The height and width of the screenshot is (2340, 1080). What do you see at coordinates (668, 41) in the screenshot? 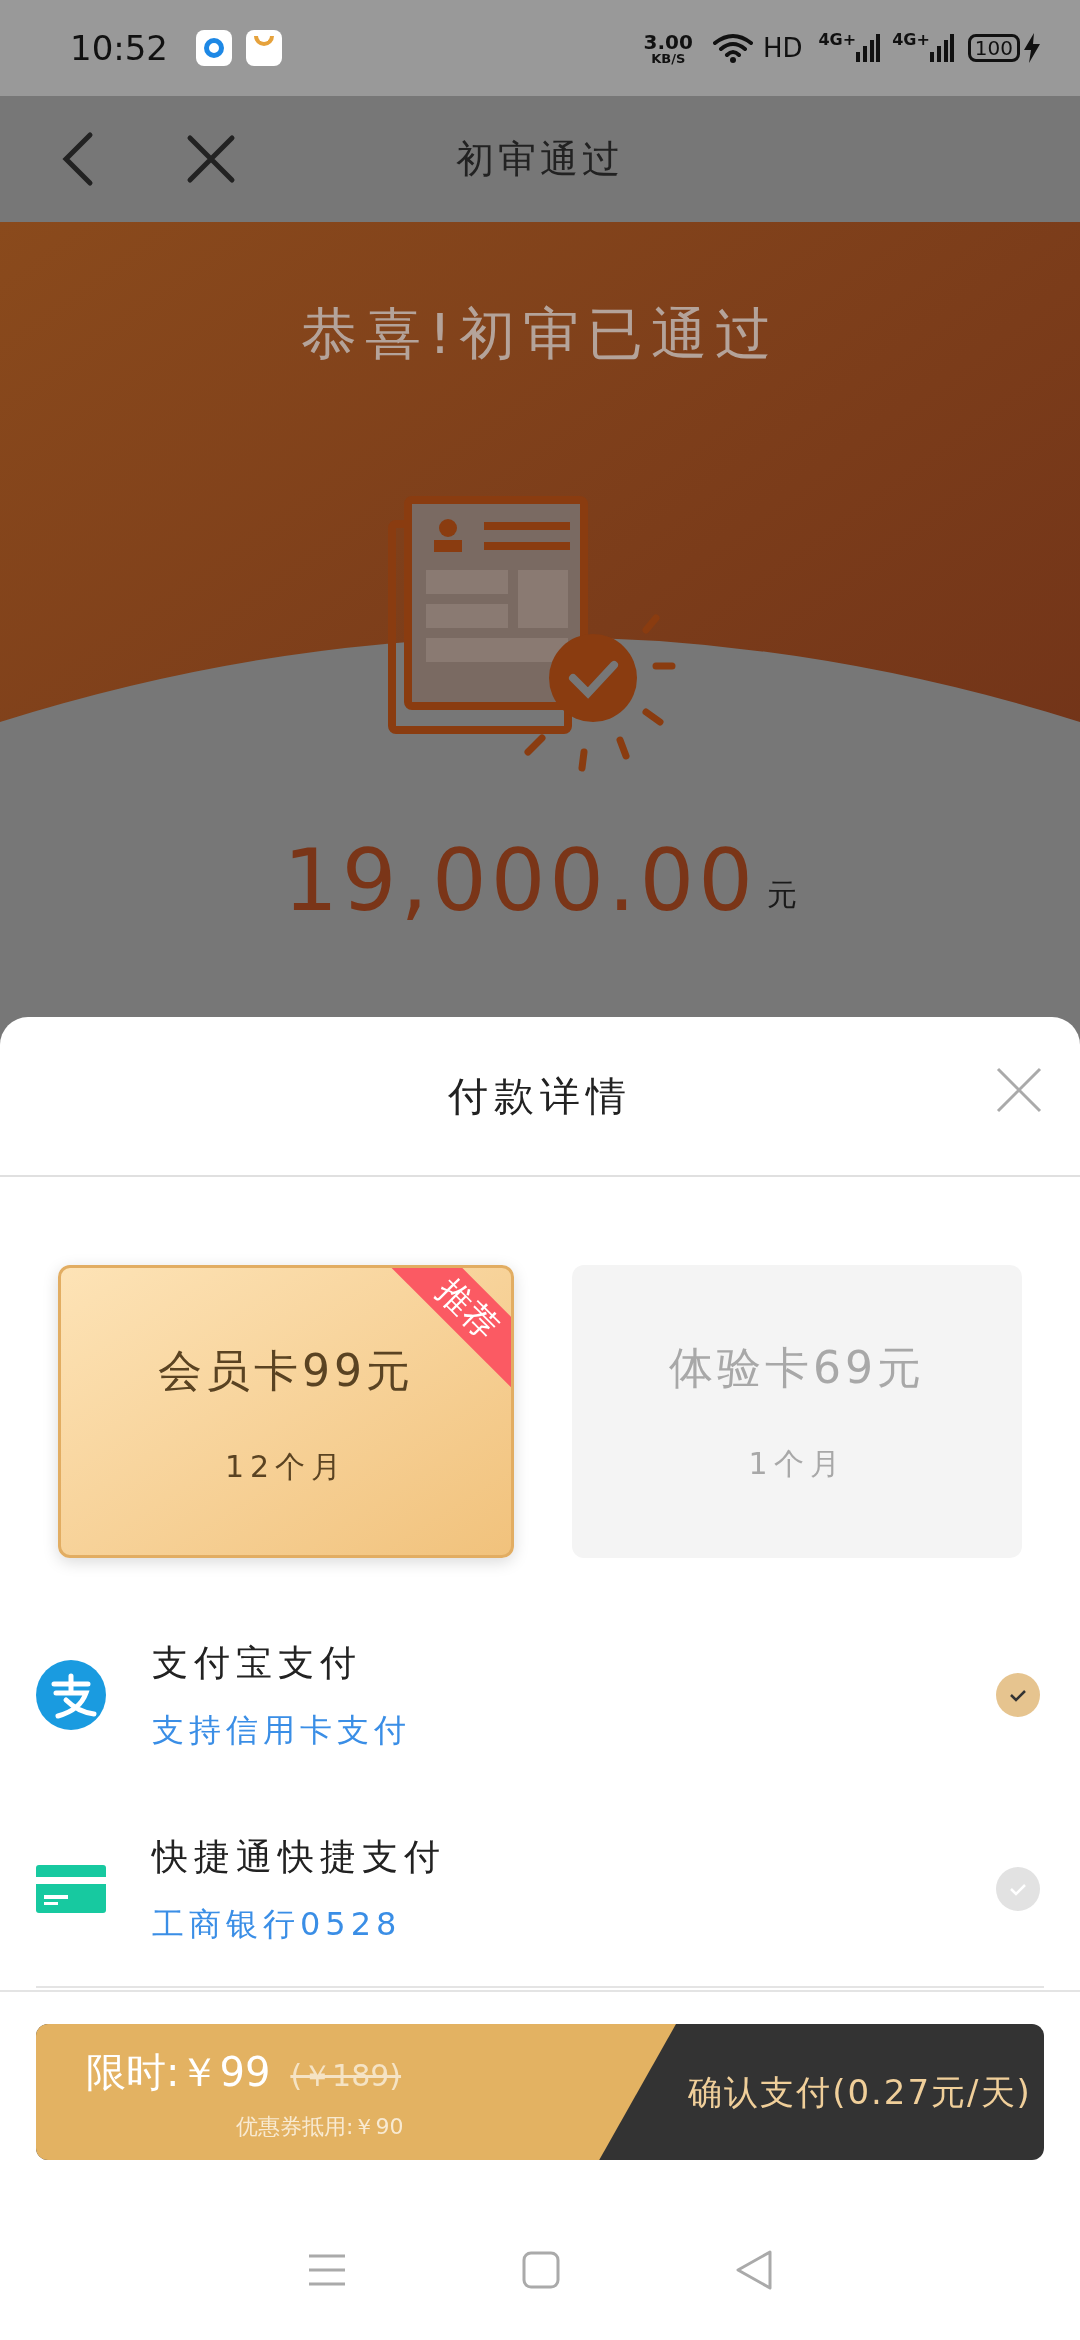
I see `speed-value: 3.00` at bounding box center [668, 41].